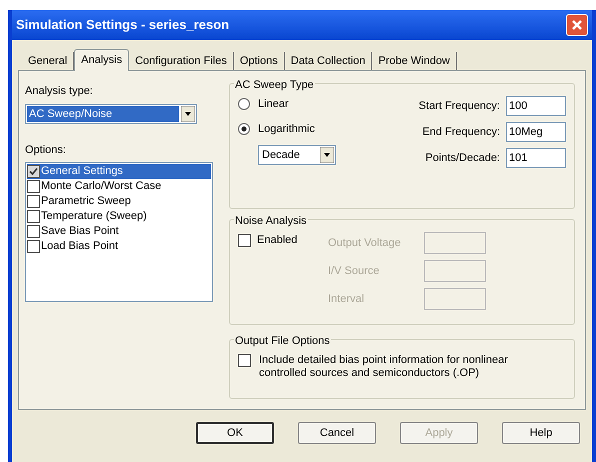  I want to click on analysis-type-dropdown: AC Sweep/Noise, so click(111, 114).